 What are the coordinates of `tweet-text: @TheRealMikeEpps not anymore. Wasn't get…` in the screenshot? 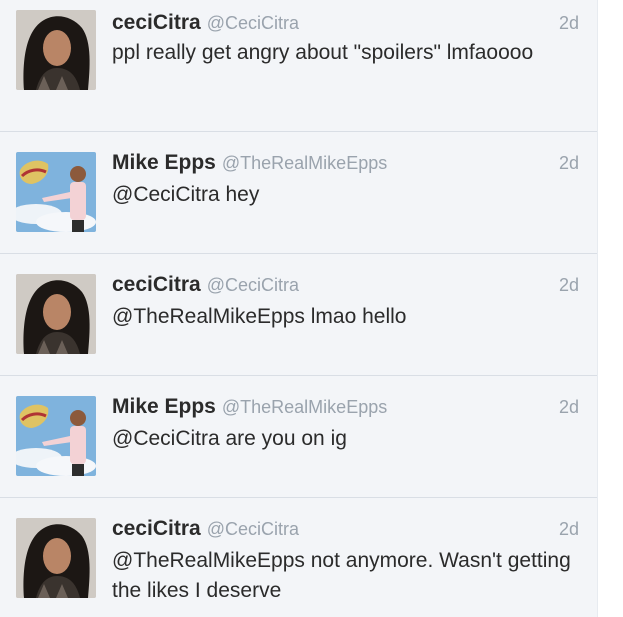 It's located at (344, 575).